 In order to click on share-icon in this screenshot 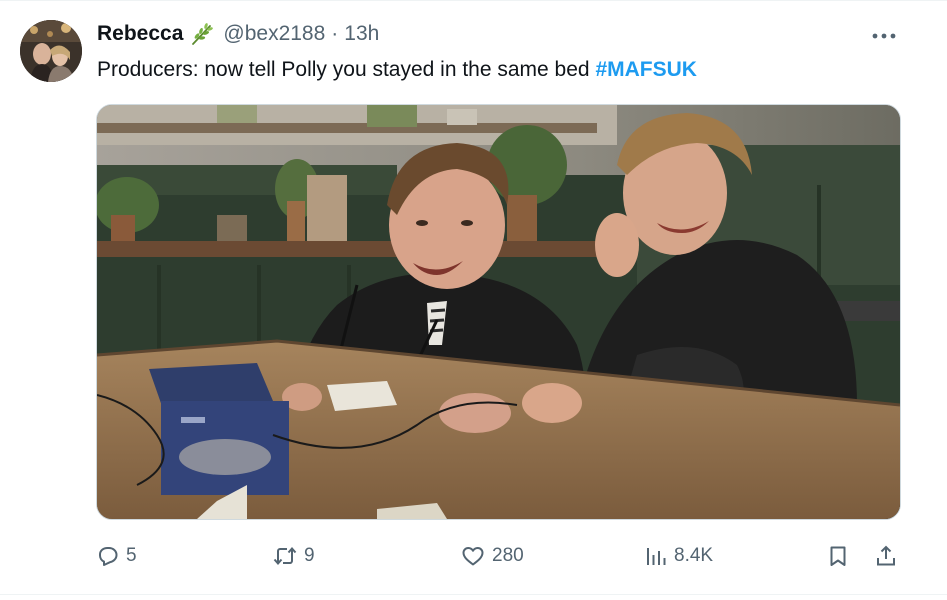, I will do `click(886, 556)`.